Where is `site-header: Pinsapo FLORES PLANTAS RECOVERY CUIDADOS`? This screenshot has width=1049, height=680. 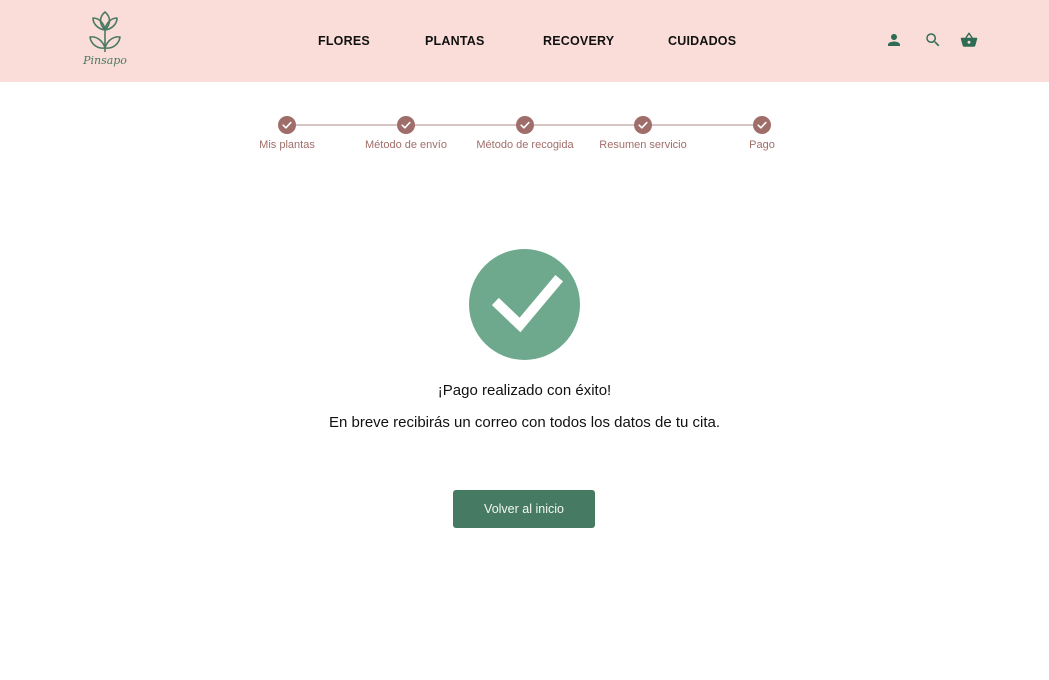 site-header: Pinsapo FLORES PLANTAS RECOVERY CUIDADOS is located at coordinates (524, 41).